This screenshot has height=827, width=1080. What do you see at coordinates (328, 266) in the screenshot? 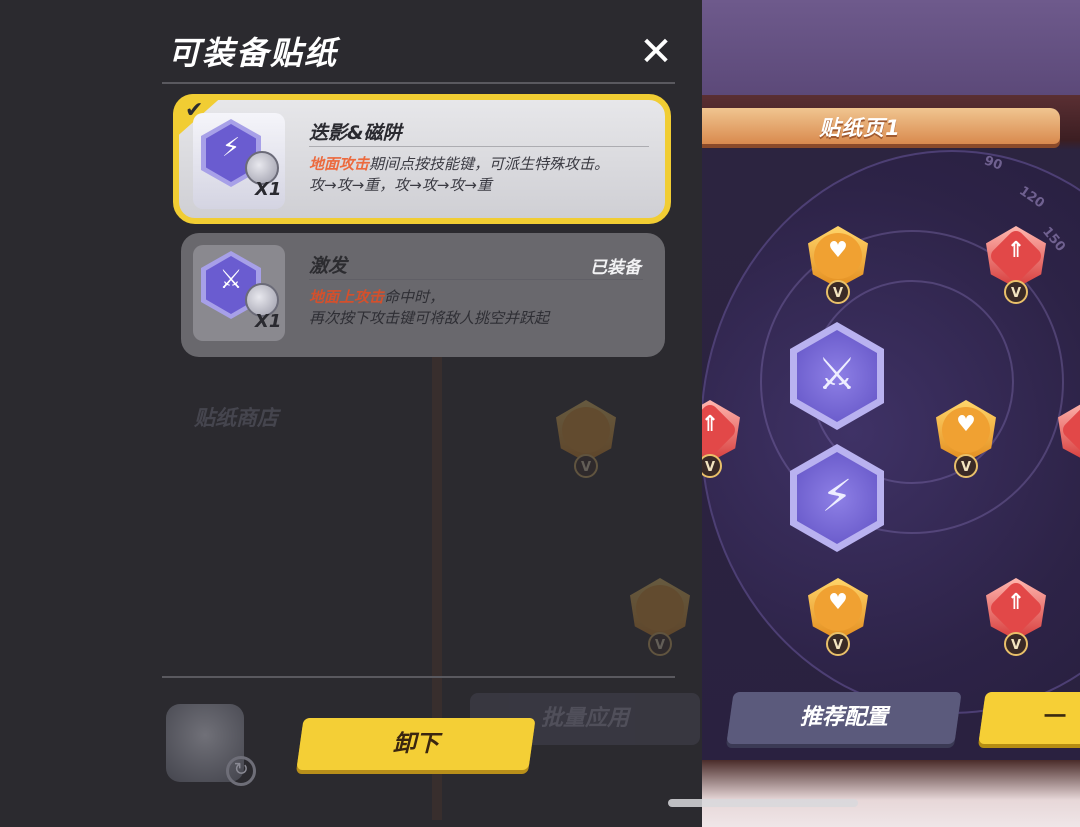
I see `sticker-name: 激发` at bounding box center [328, 266].